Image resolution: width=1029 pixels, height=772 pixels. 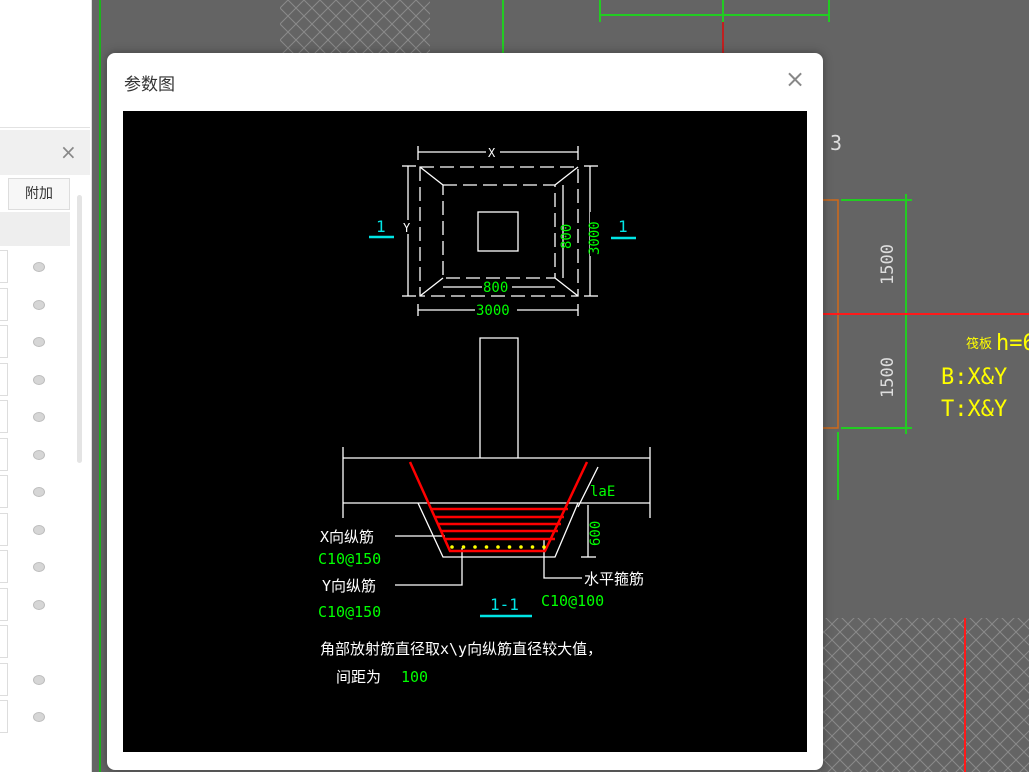 What do you see at coordinates (836, 143) in the screenshot?
I see `cut-label: 3` at bounding box center [836, 143].